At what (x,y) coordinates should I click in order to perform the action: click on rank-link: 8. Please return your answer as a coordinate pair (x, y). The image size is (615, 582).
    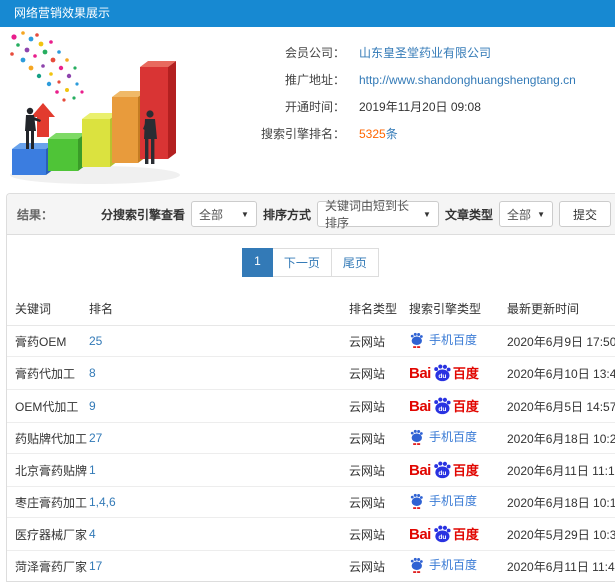
    Looking at the image, I should click on (92, 373).